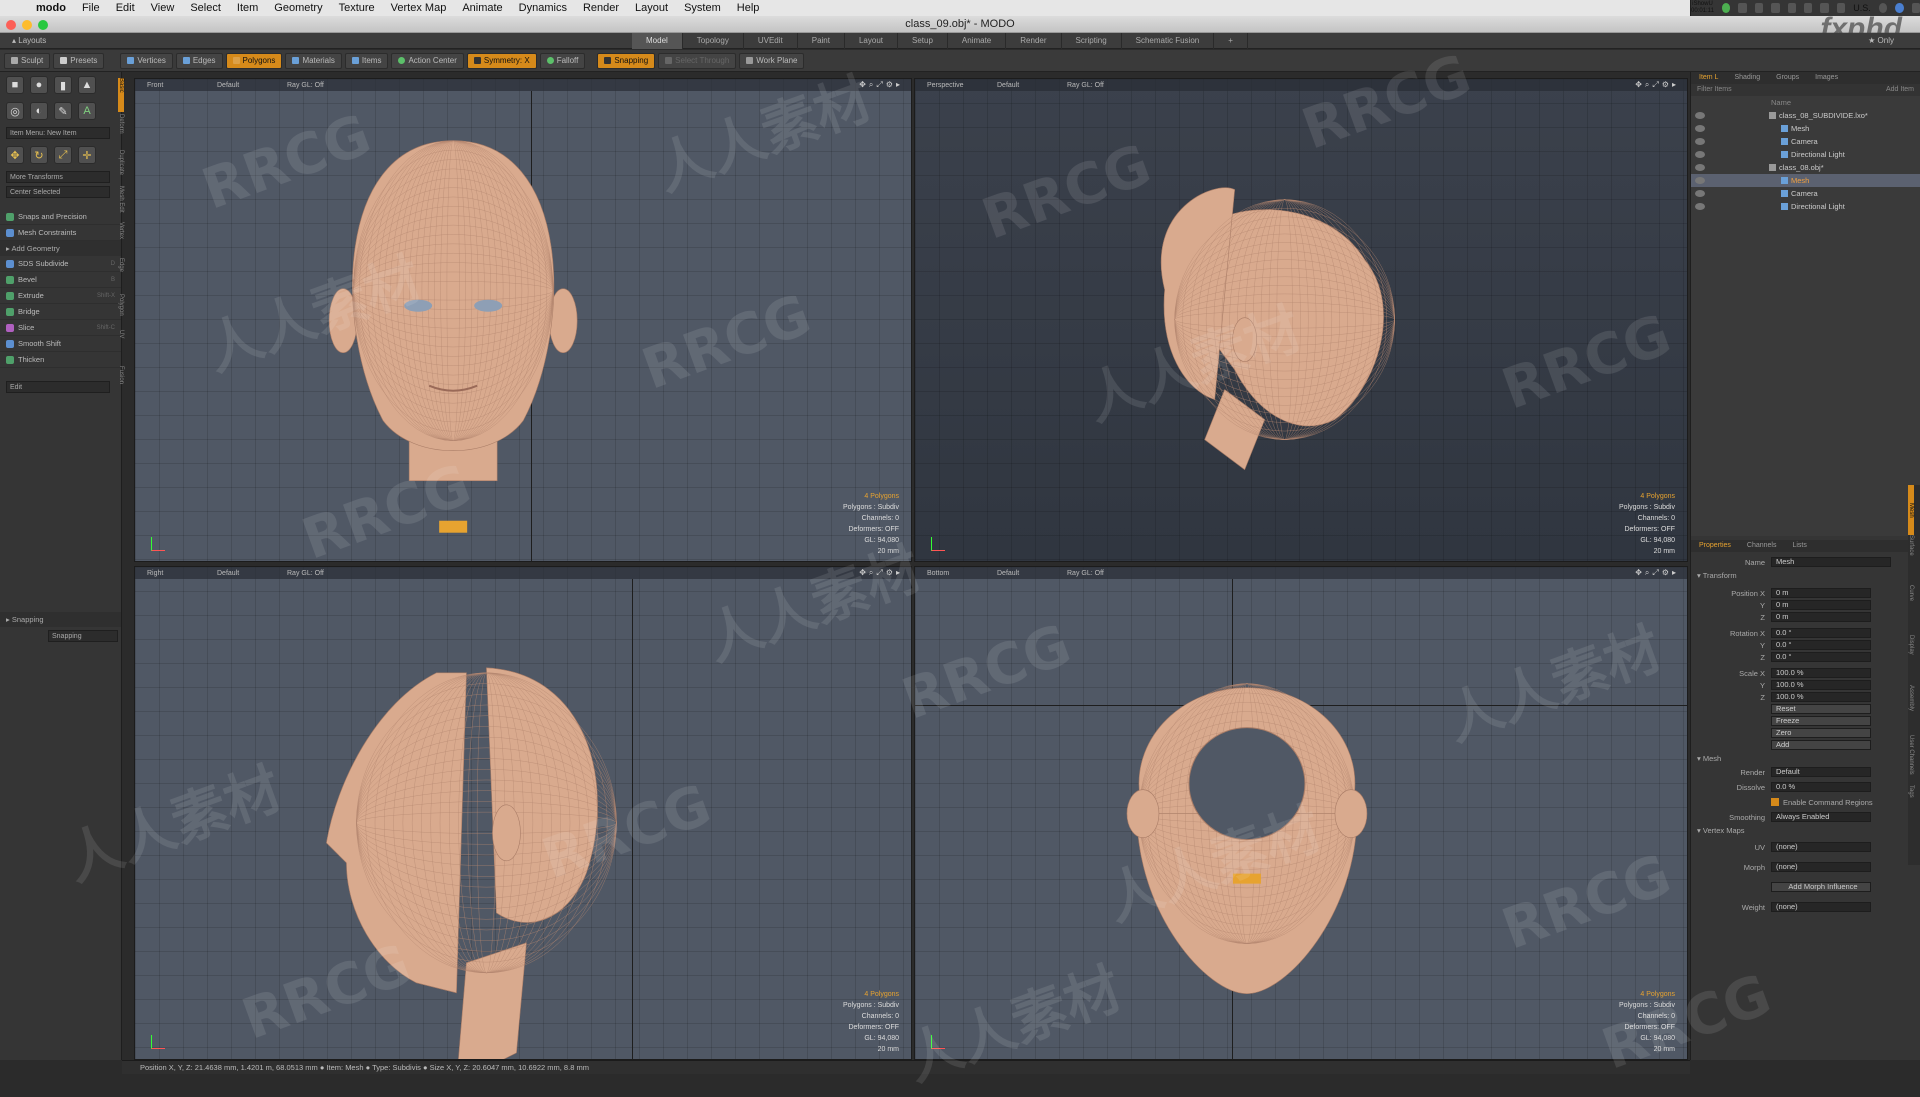 The image size is (1920, 1097). What do you see at coordinates (1708, 78) in the screenshot?
I see `item-tab-item-l: Item L` at bounding box center [1708, 78].